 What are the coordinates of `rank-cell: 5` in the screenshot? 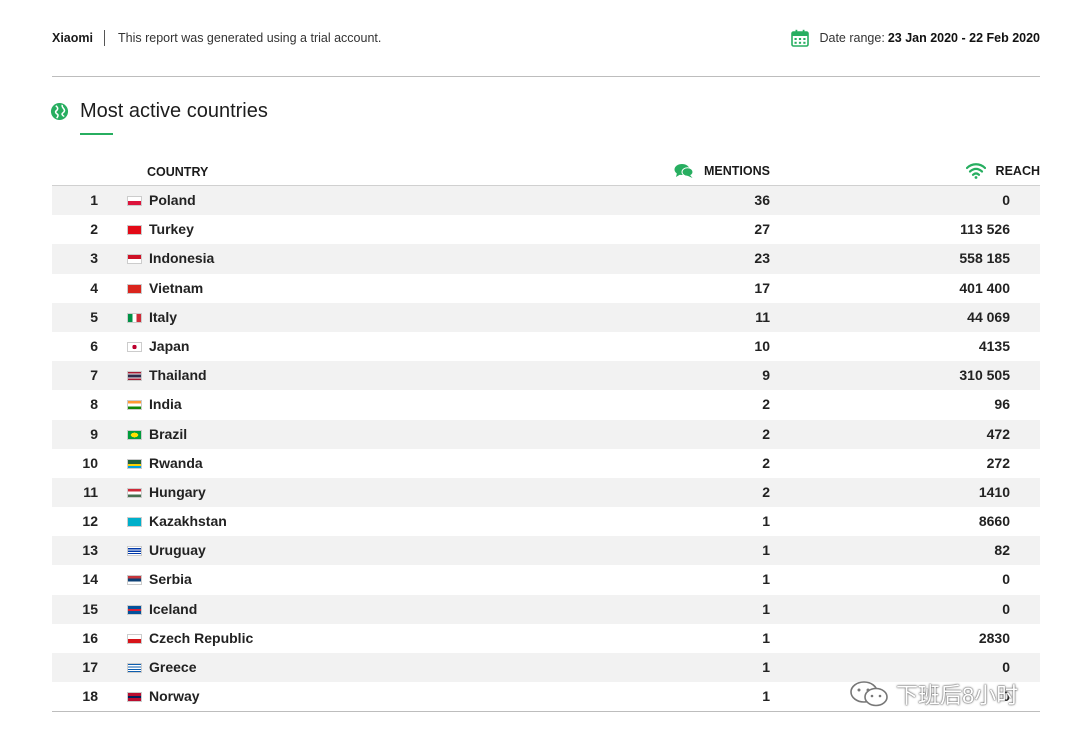 It's located at (94, 316).